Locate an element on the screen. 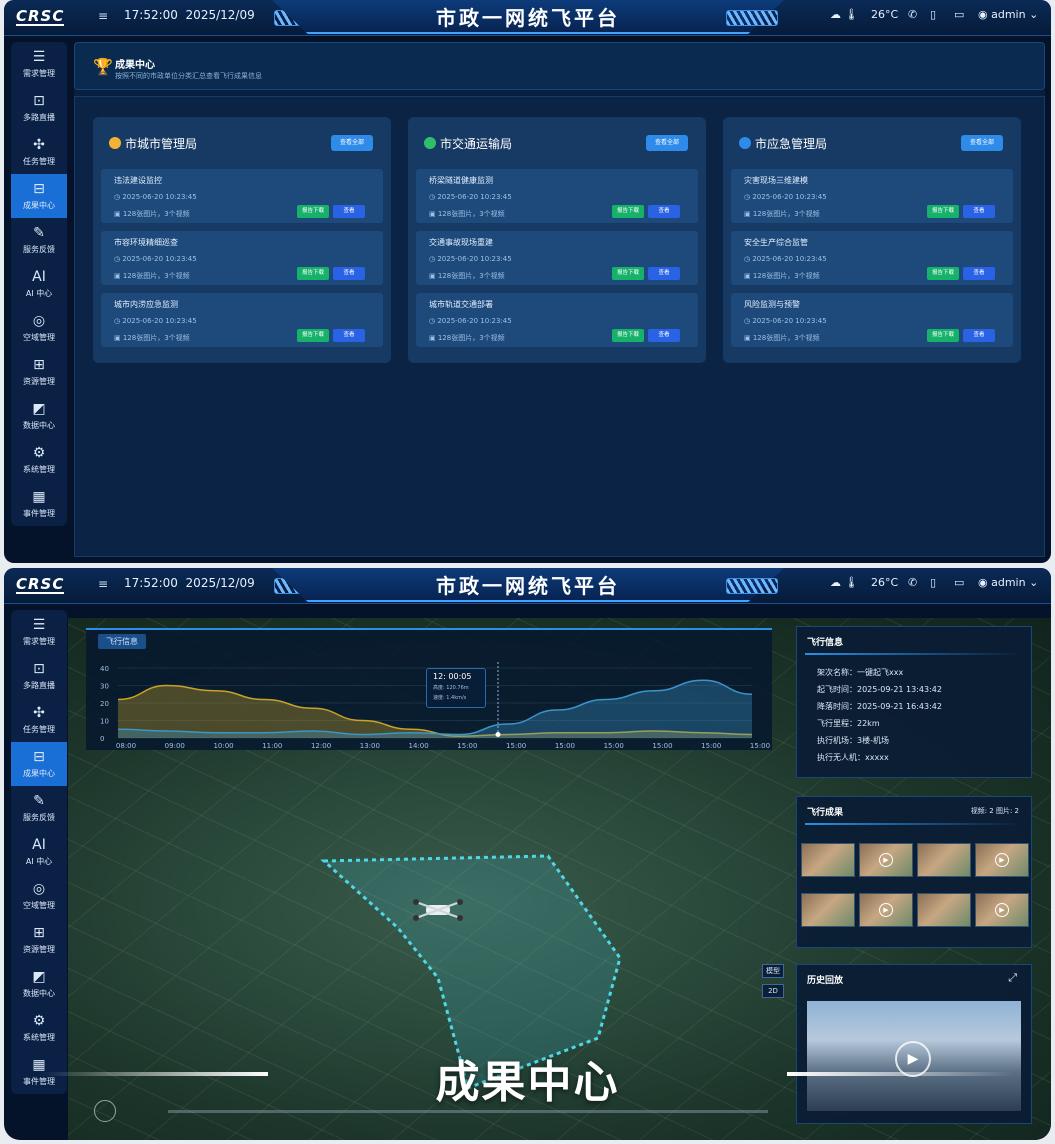  item-name: 城市内涝应急监测 is located at coordinates (146, 304).